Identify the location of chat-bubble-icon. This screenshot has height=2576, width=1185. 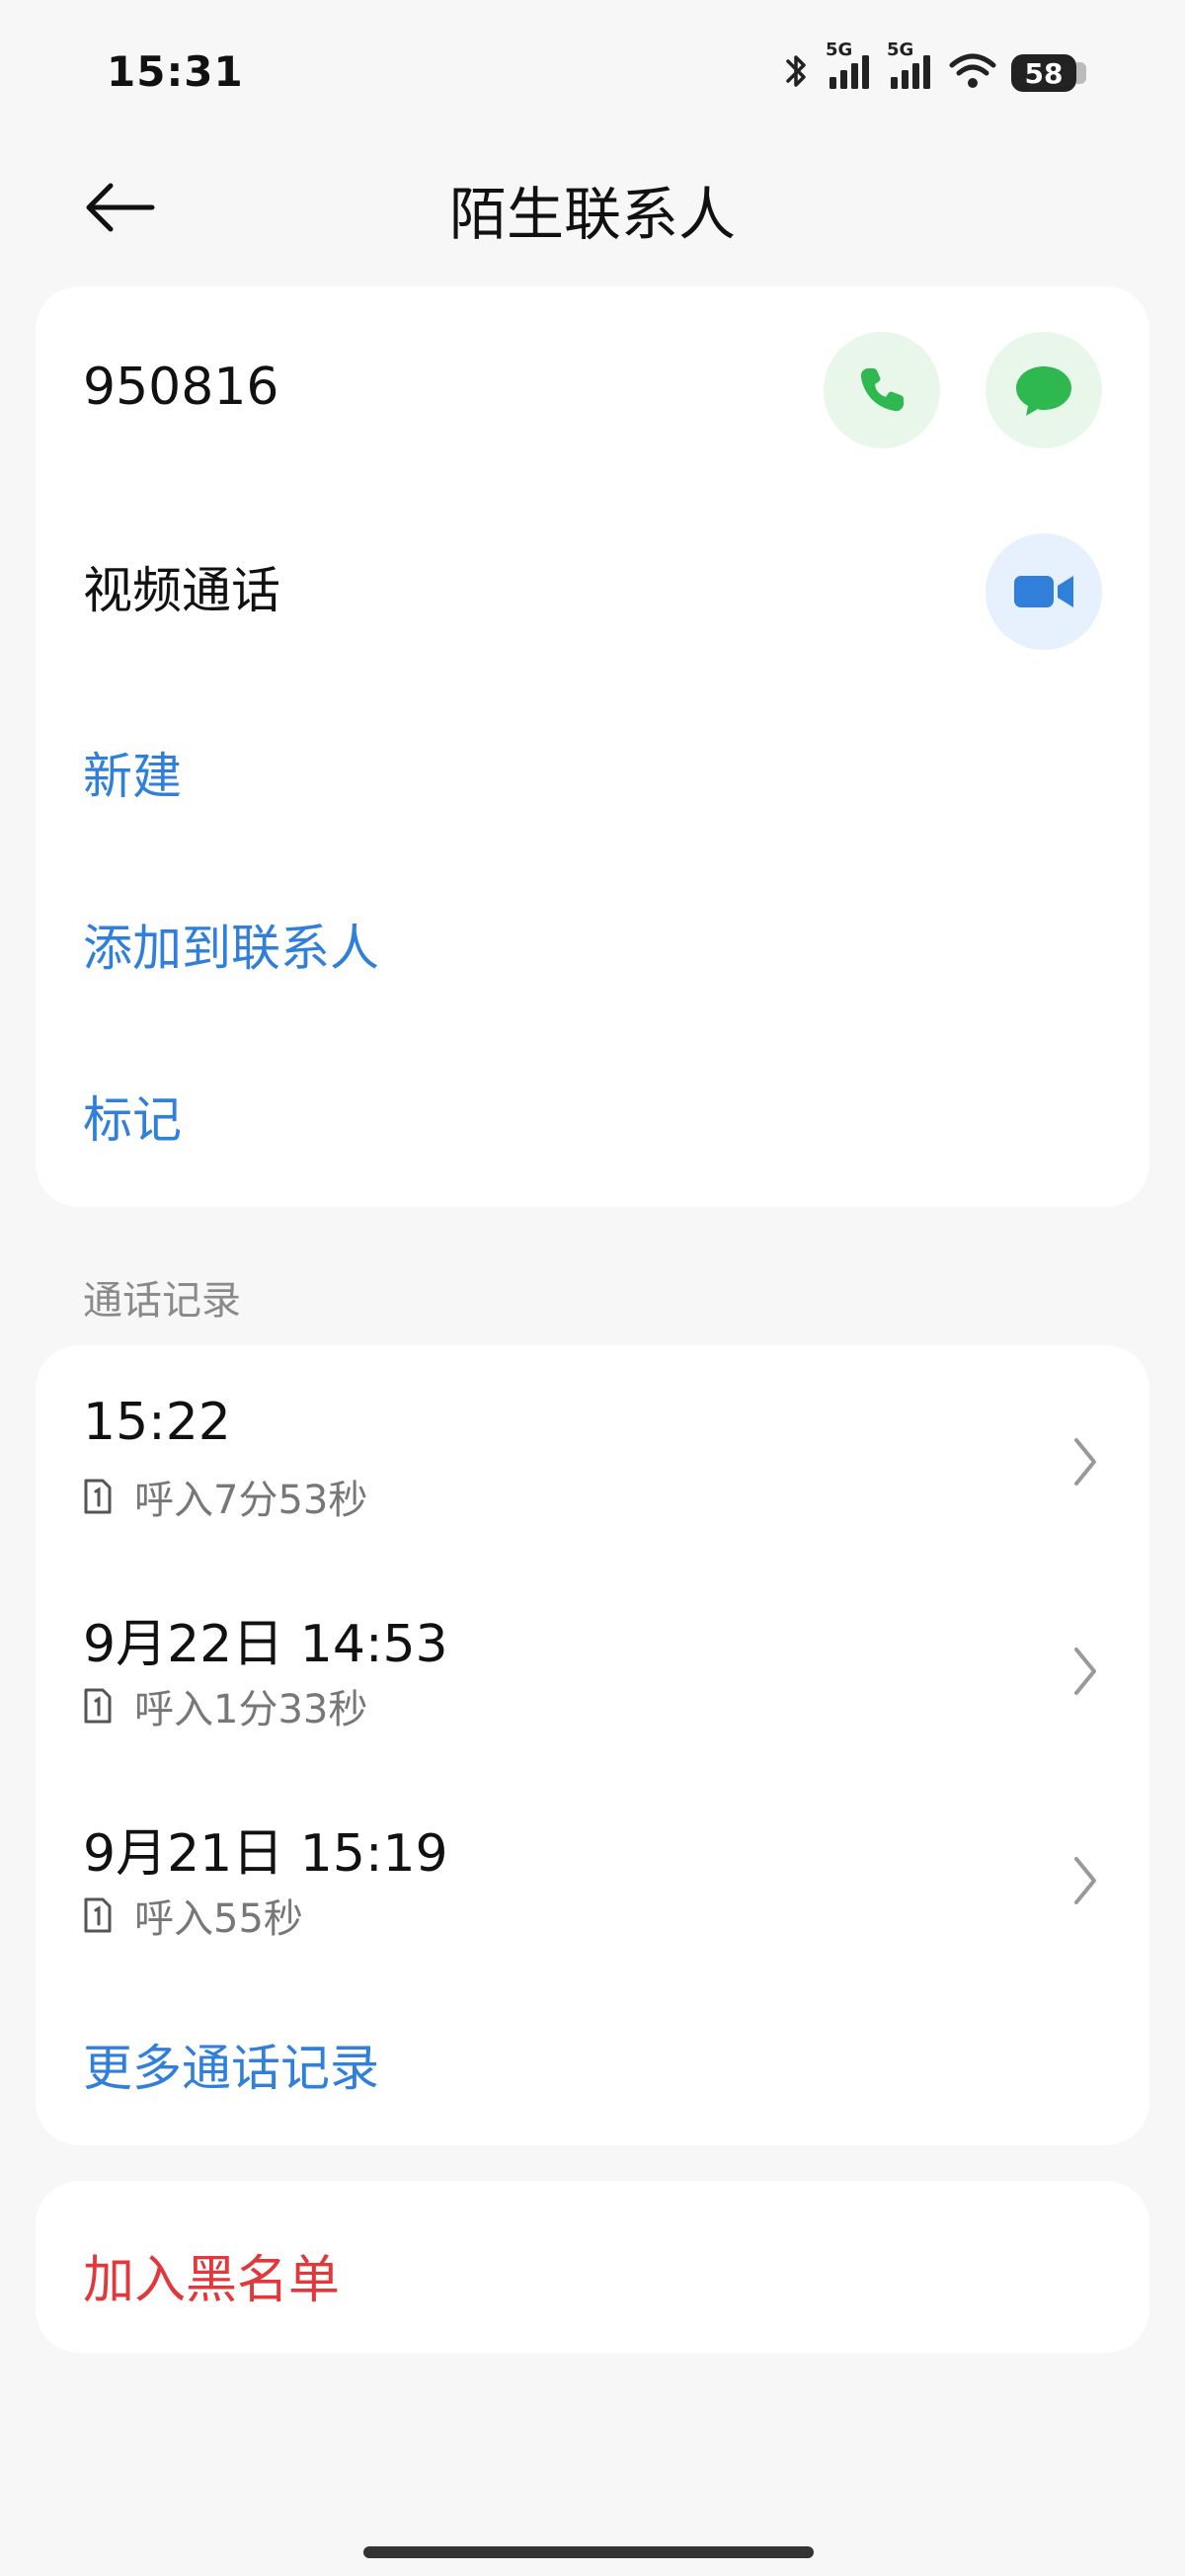
(1044, 391).